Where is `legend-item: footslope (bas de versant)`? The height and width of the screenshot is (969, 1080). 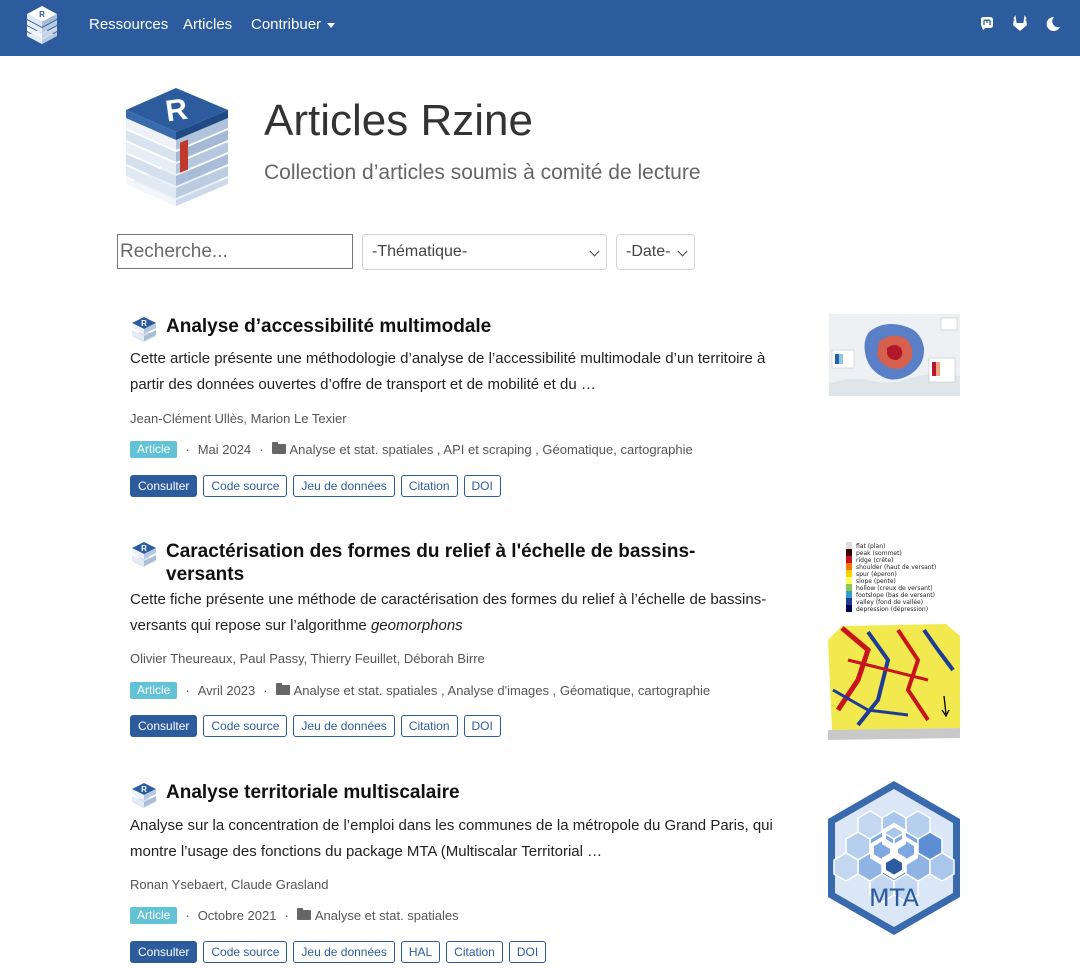 legend-item: footslope (bas de versant) is located at coordinates (895, 595).